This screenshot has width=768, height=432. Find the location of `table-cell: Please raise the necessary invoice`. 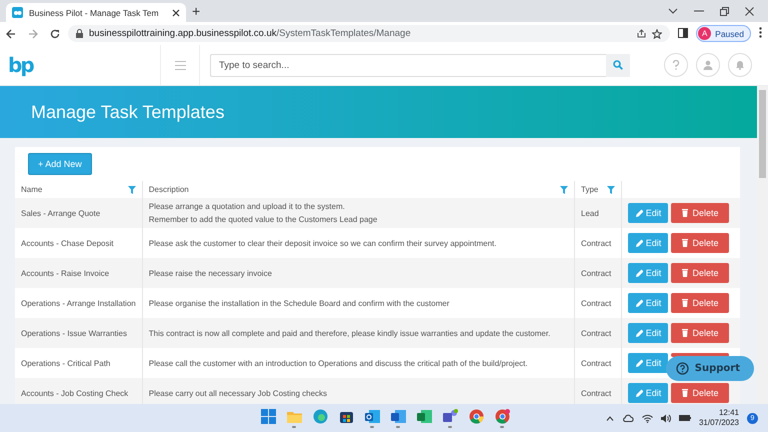

table-cell: Please raise the necessary invoice is located at coordinates (358, 273).